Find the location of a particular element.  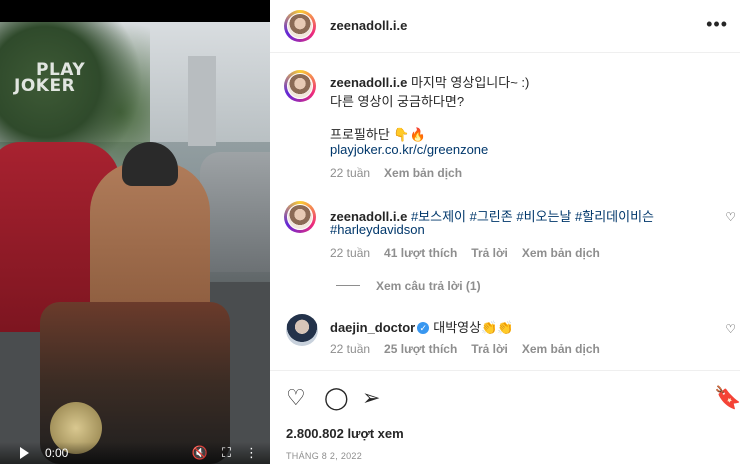

bookmark-icon: 🔖 is located at coordinates (727, 398).